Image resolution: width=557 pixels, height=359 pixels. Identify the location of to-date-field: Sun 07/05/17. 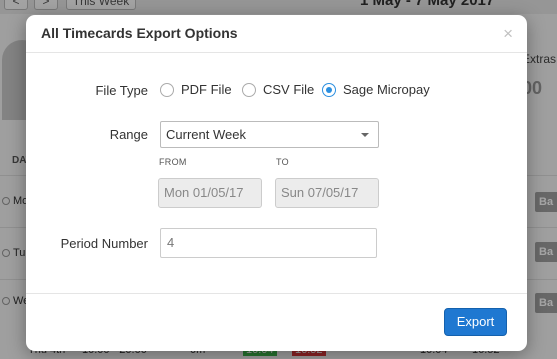
(327, 193).